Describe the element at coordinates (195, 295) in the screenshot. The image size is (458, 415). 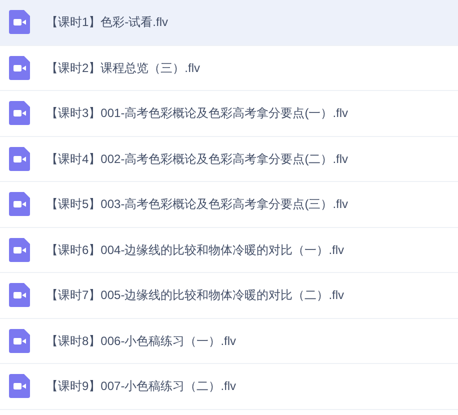
I see `file-name: 【课时7】005-边缘线的比较和物体冷暖的对比（二）.flv` at that location.